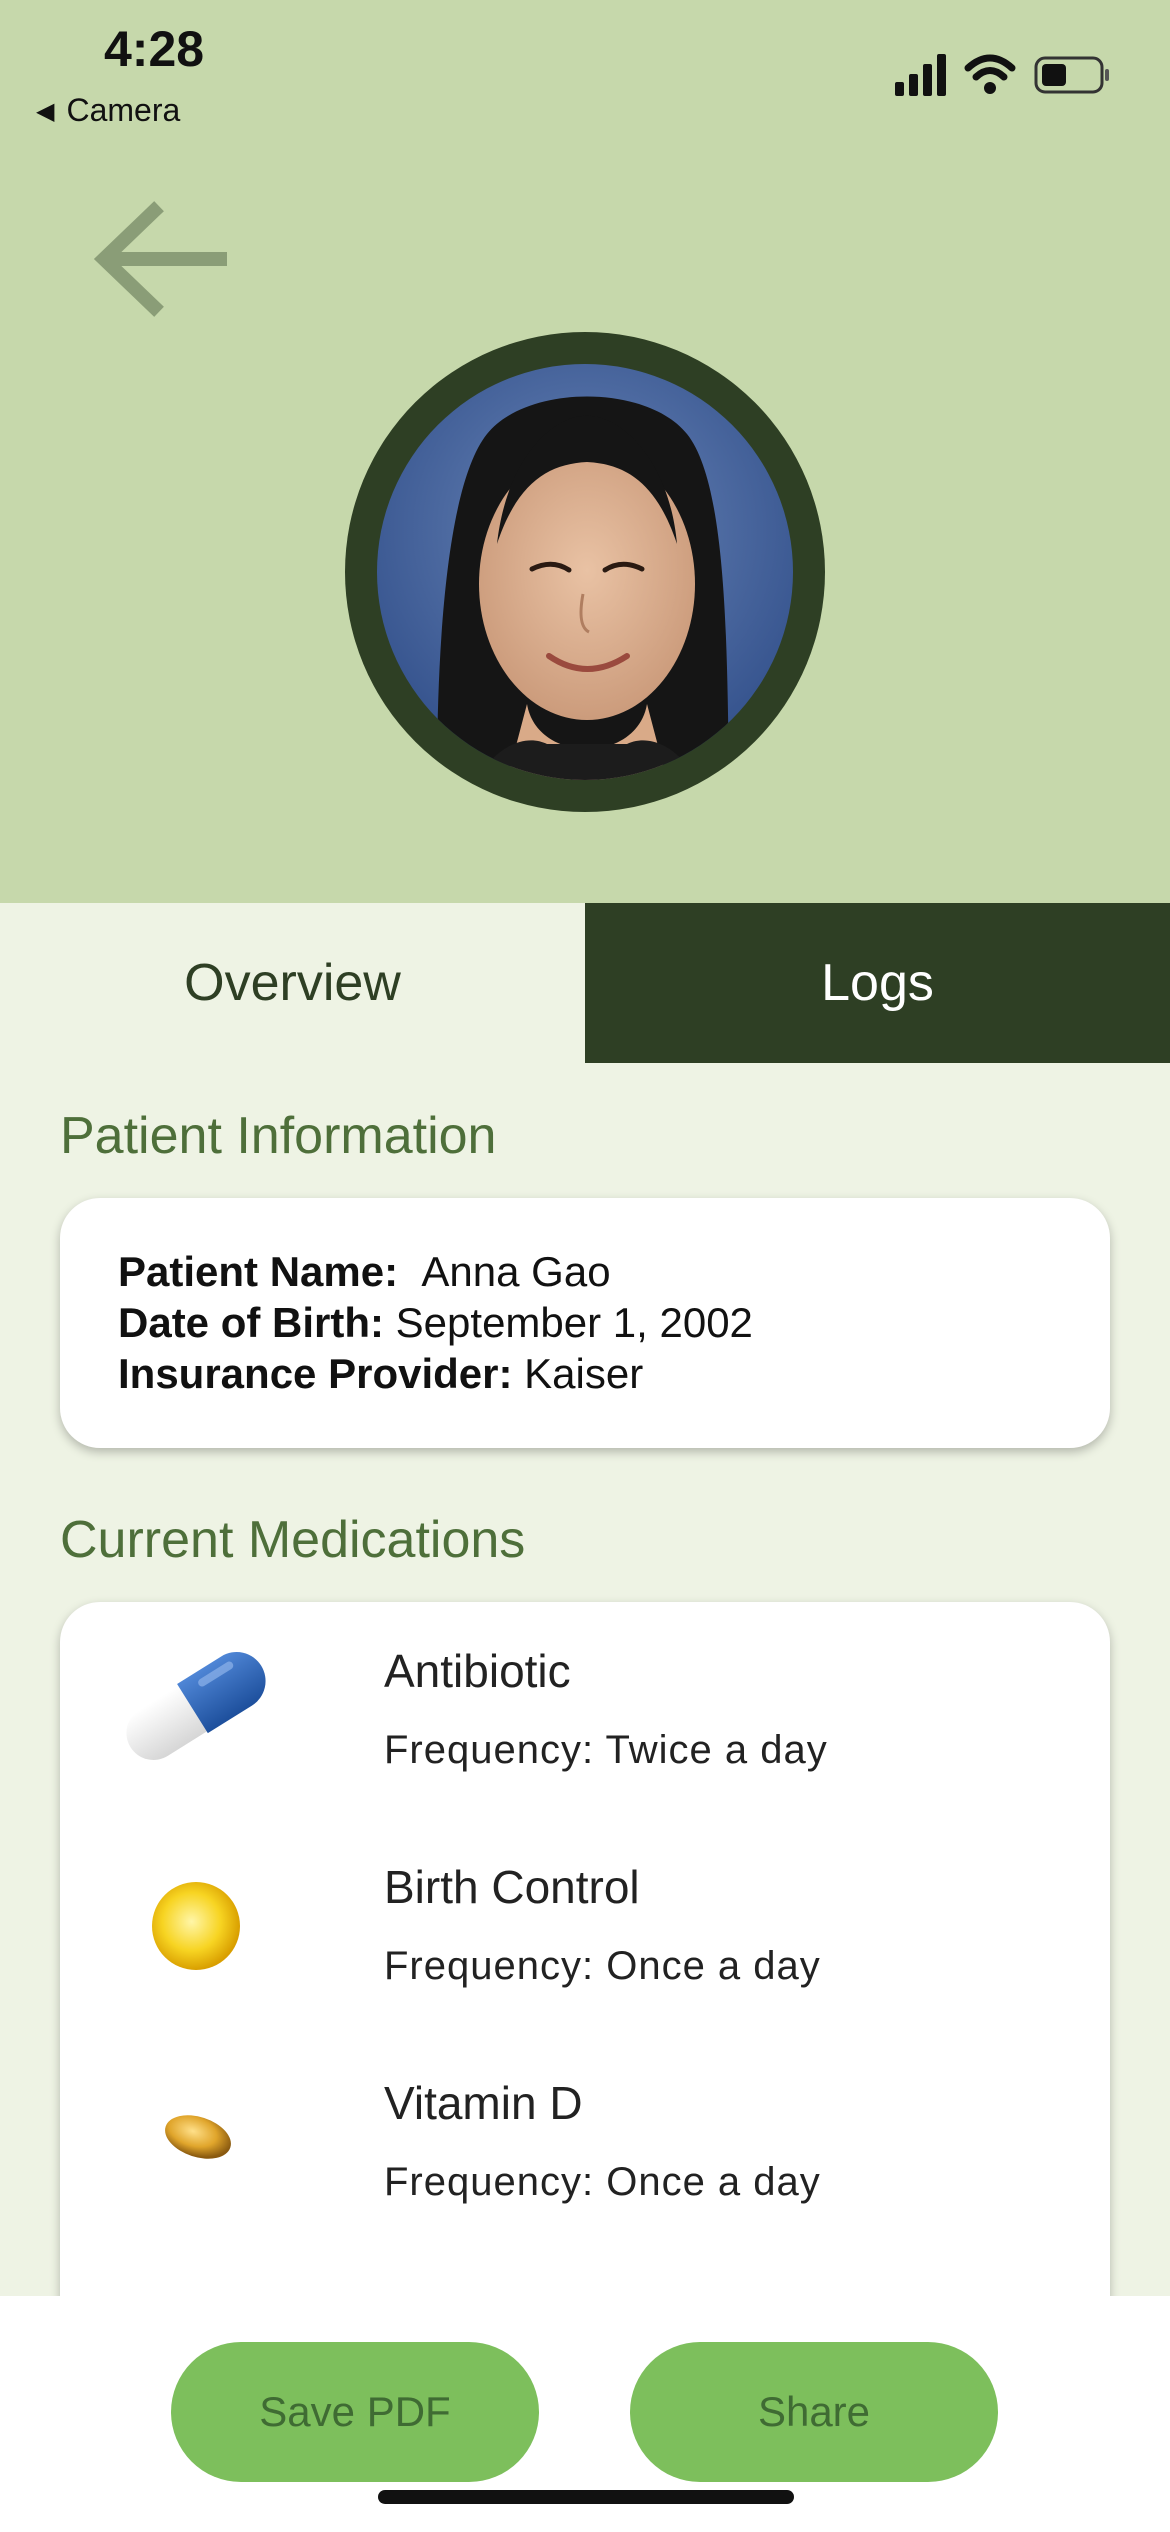 The height and width of the screenshot is (2532, 1170). I want to click on status-icons, so click(1002, 75).